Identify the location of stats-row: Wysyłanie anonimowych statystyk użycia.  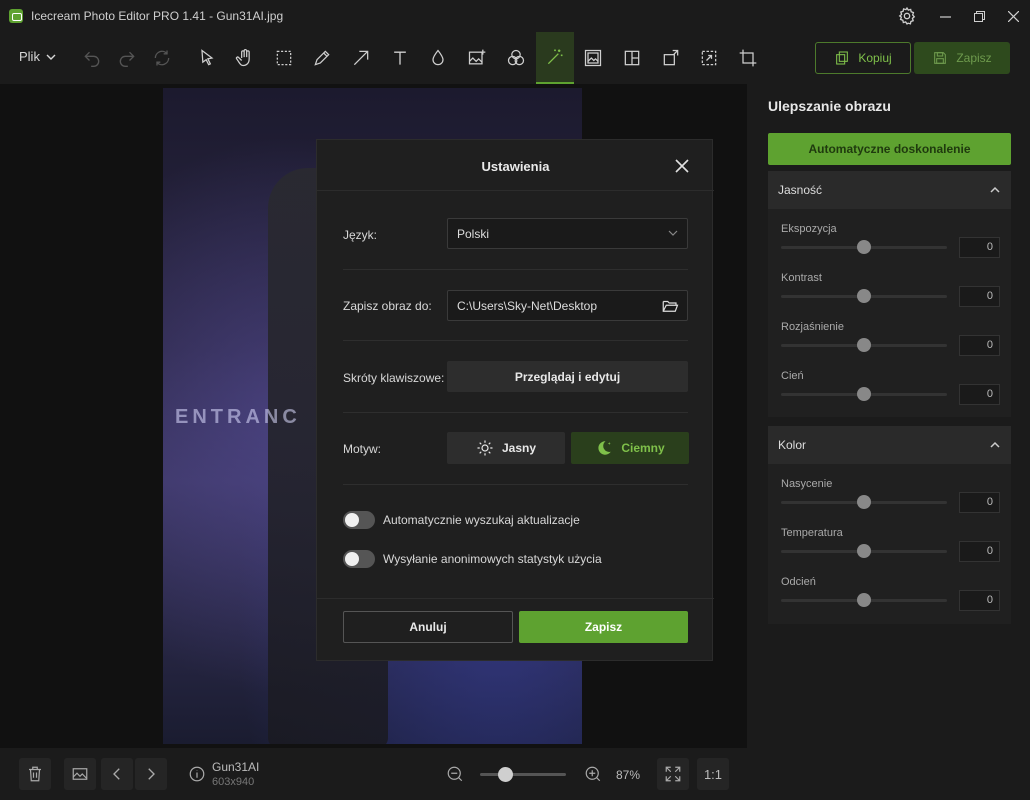
(472, 559).